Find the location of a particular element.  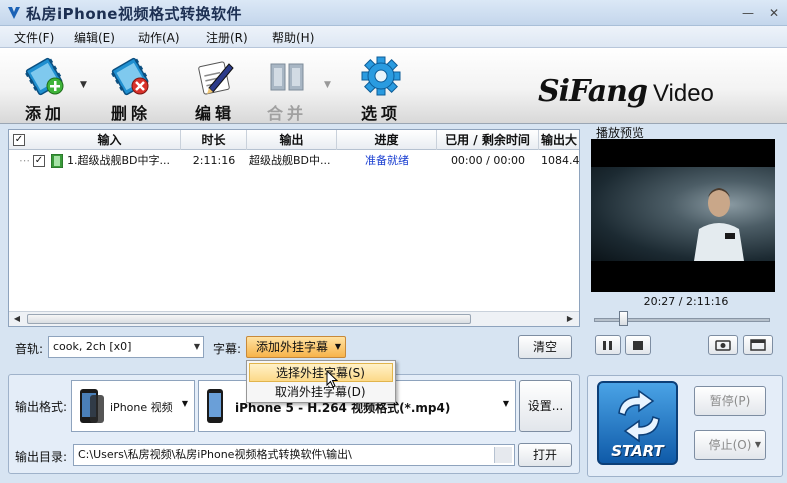

output-dir-label: 输出目录: is located at coordinates (41, 457).